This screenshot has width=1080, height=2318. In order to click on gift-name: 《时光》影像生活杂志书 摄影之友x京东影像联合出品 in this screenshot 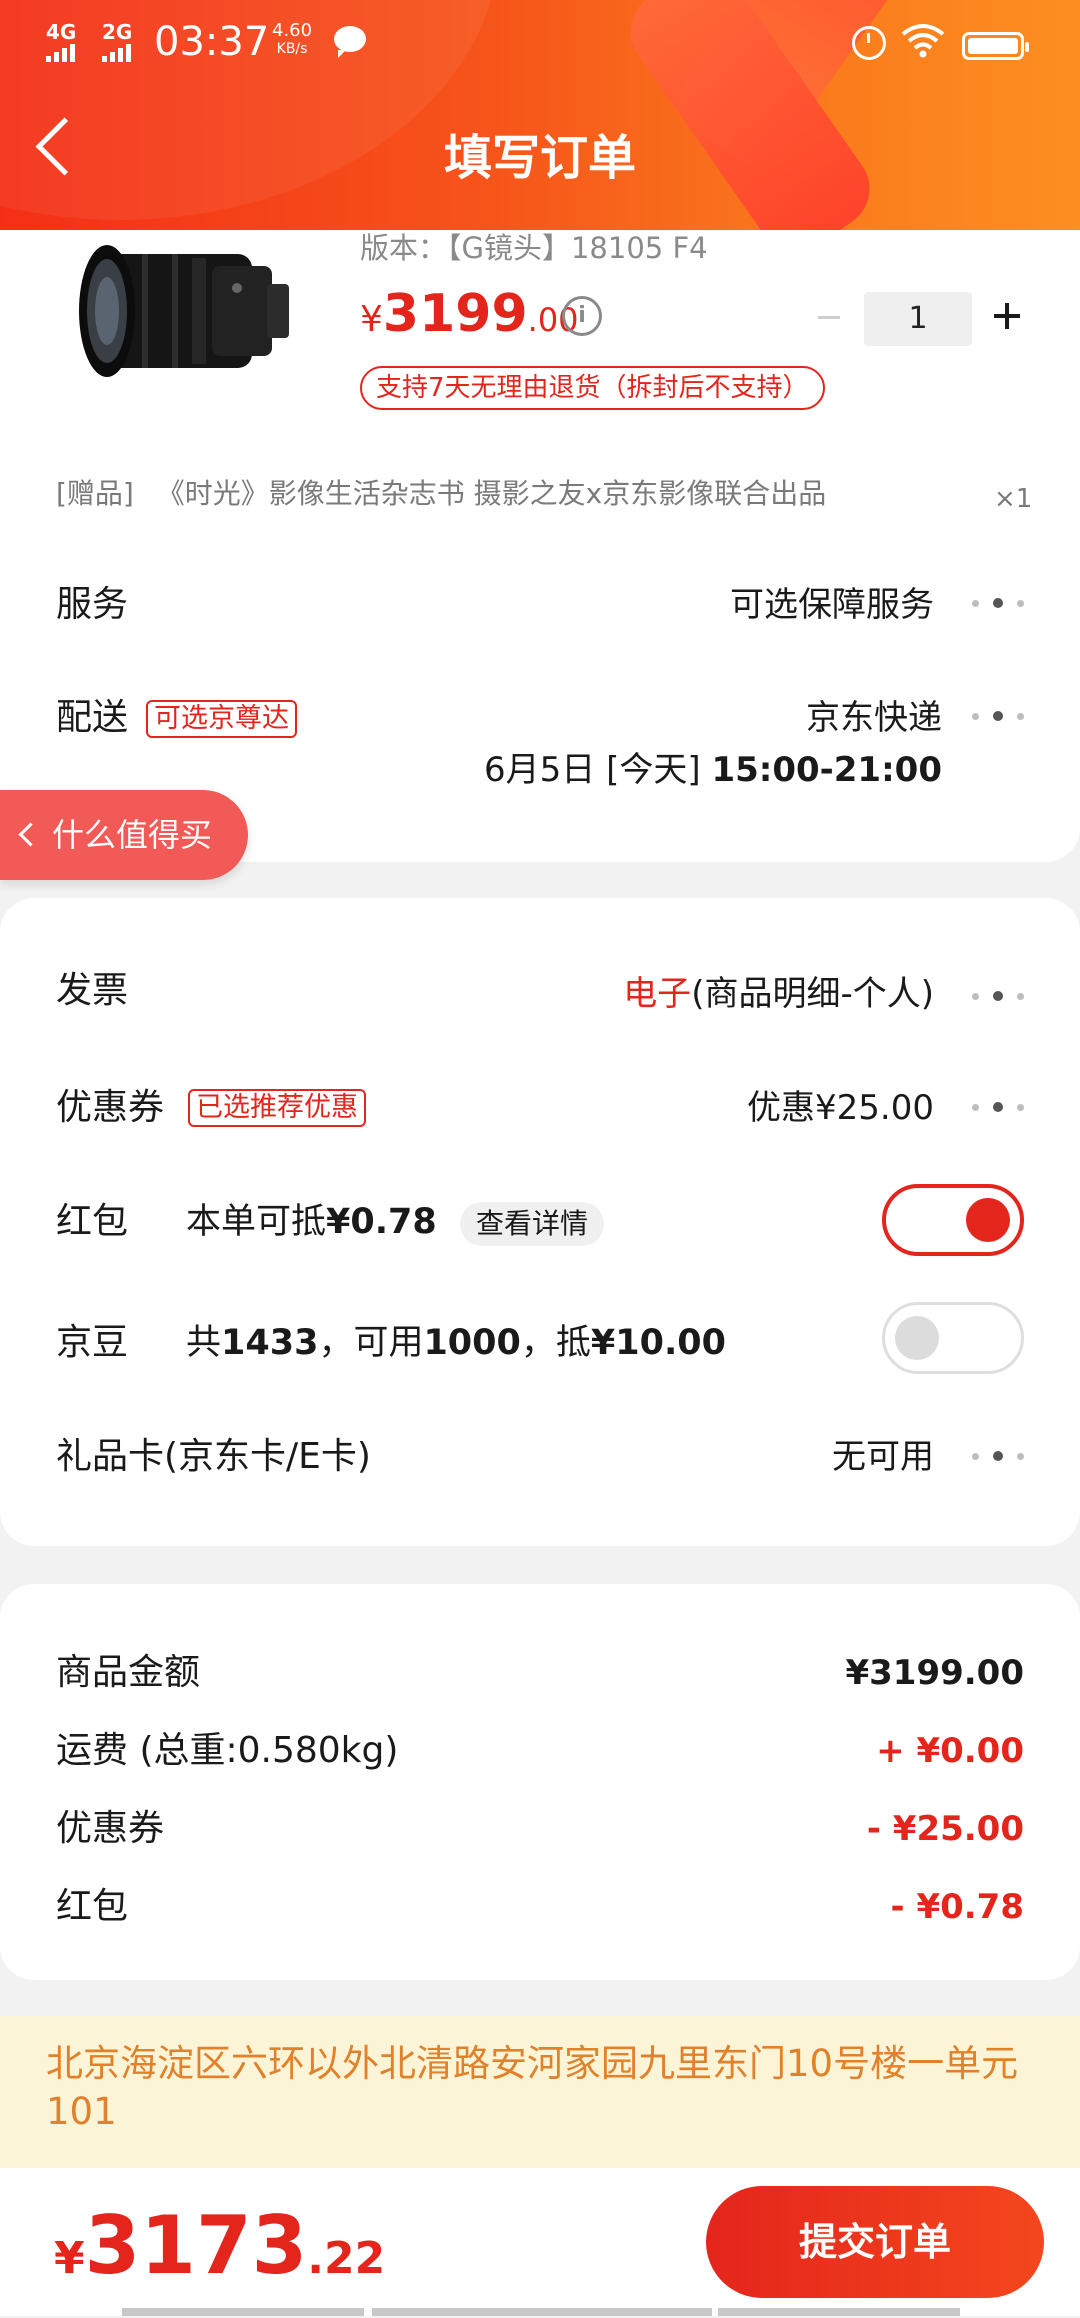, I will do `click(491, 493)`.